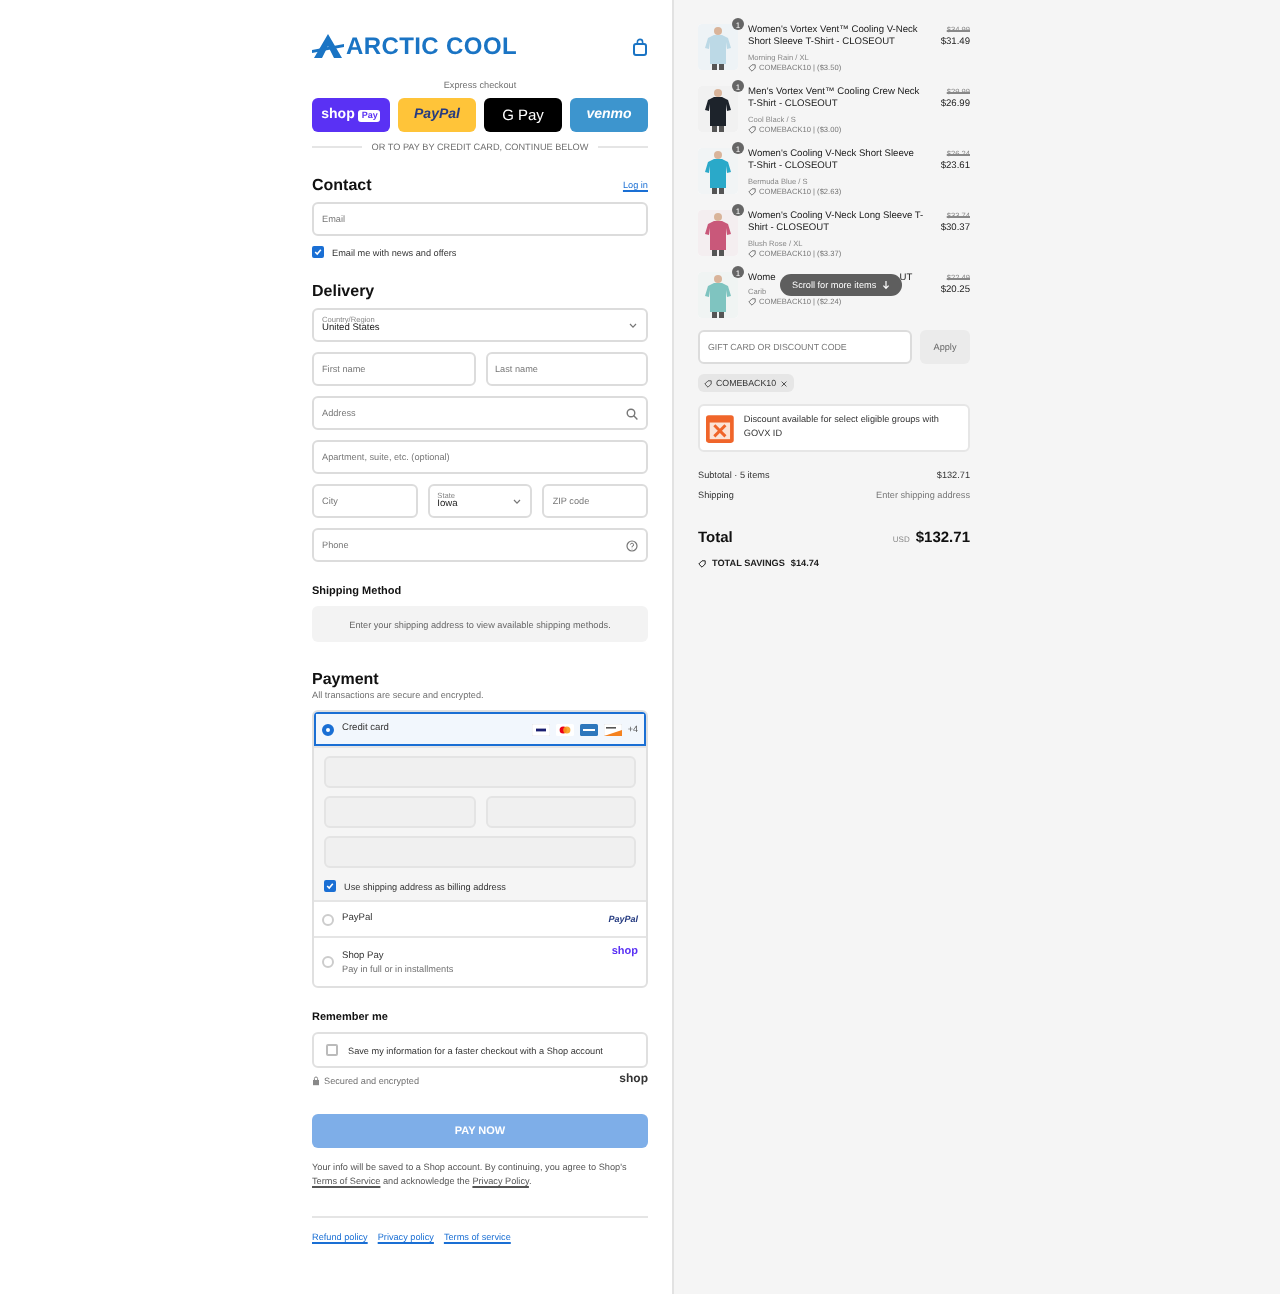 This screenshot has height=1294, width=1280. What do you see at coordinates (564, 729) in the screenshot?
I see `mastercard-icon` at bounding box center [564, 729].